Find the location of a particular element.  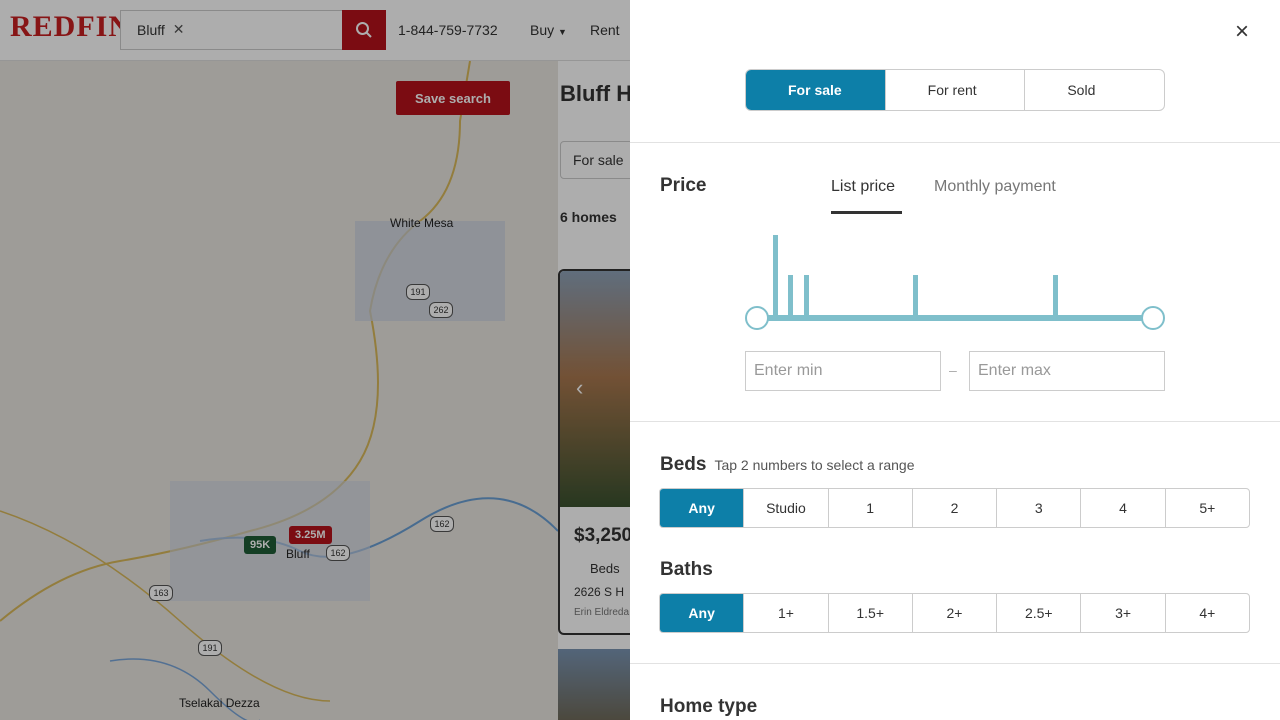

price-slider-min-handle is located at coordinates (757, 318).